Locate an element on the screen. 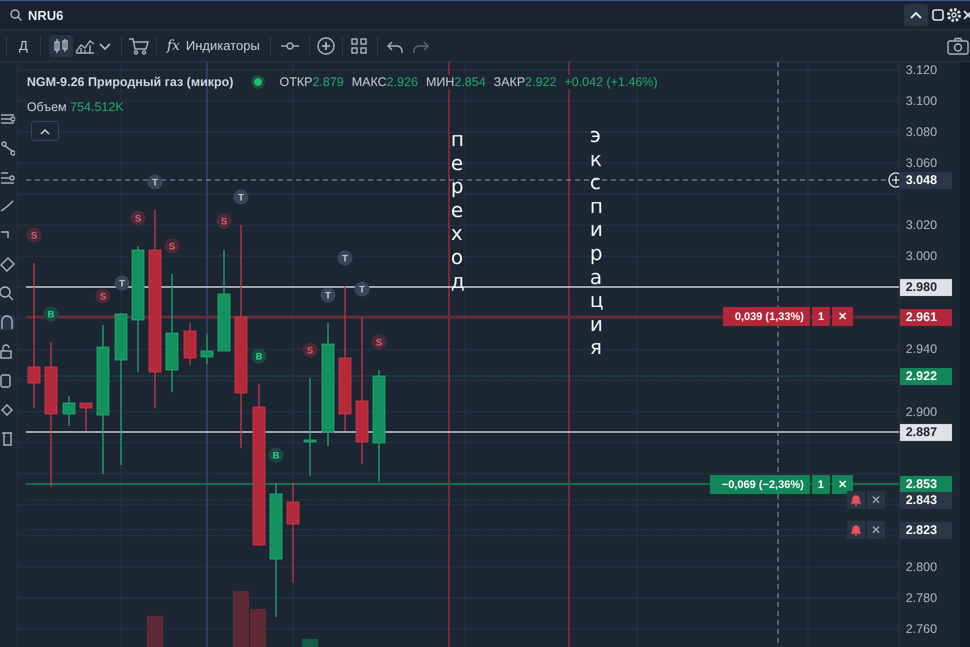 This screenshot has height=647, width=970. axis-label: 3.100 is located at coordinates (922, 101).